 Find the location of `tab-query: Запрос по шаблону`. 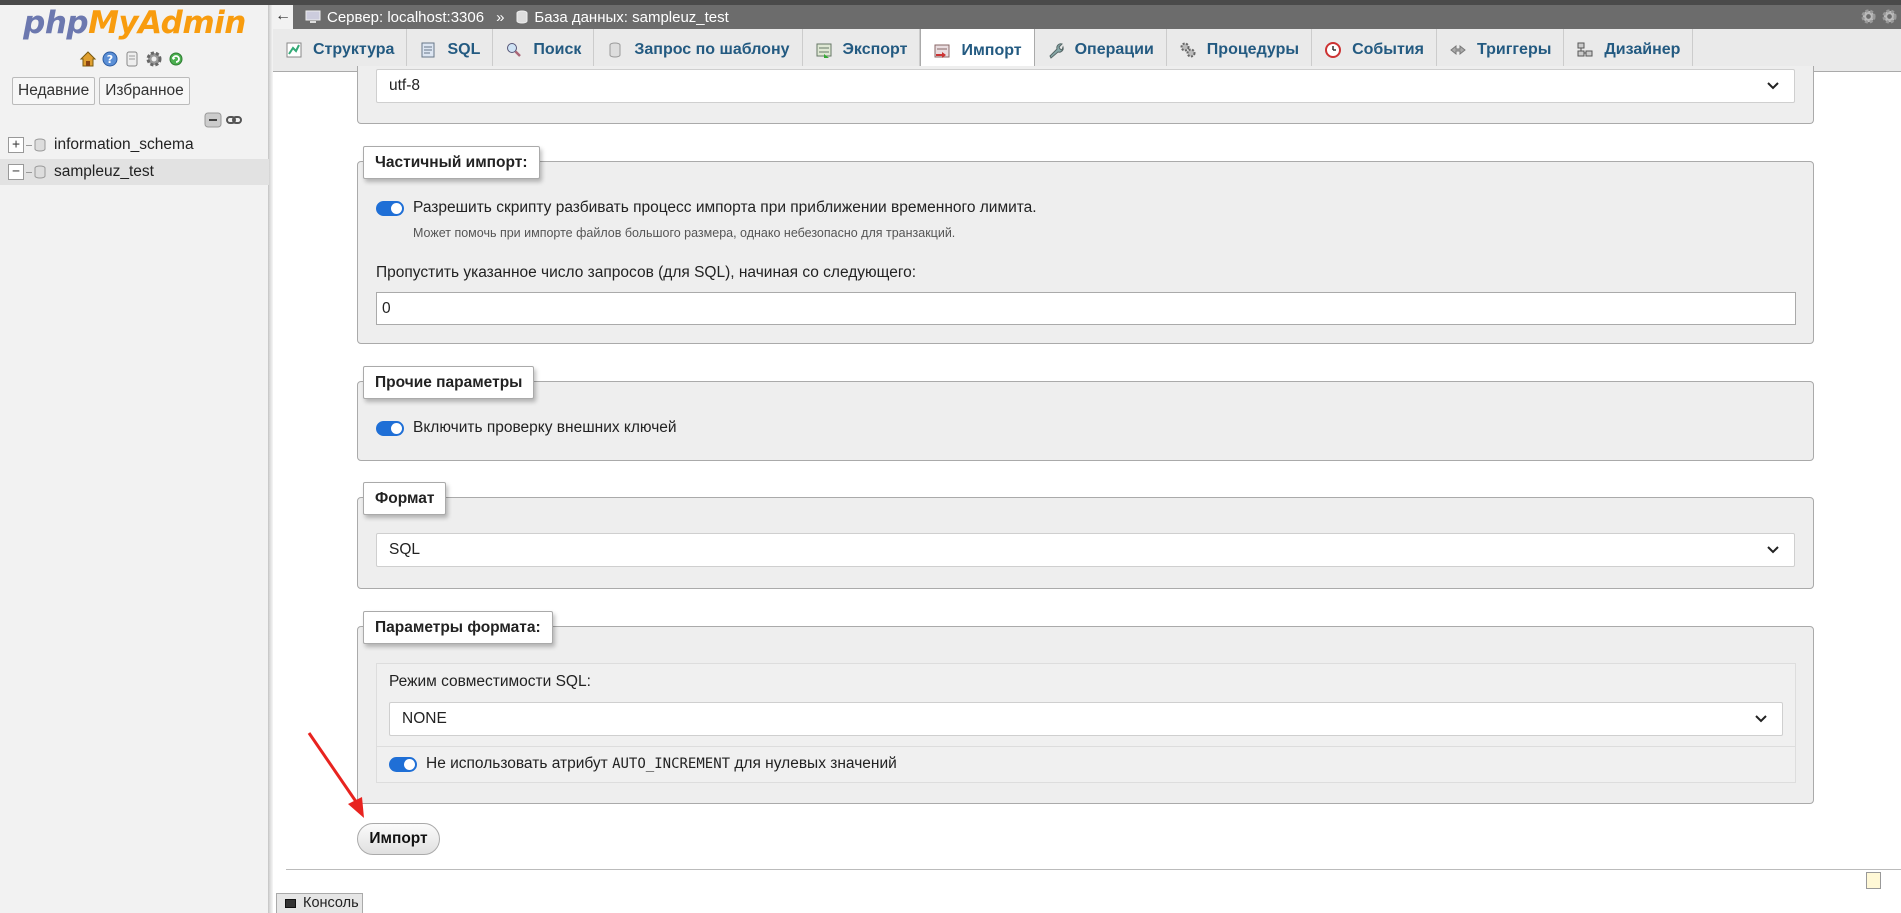

tab-query: Запрос по шаблону is located at coordinates (698, 50).